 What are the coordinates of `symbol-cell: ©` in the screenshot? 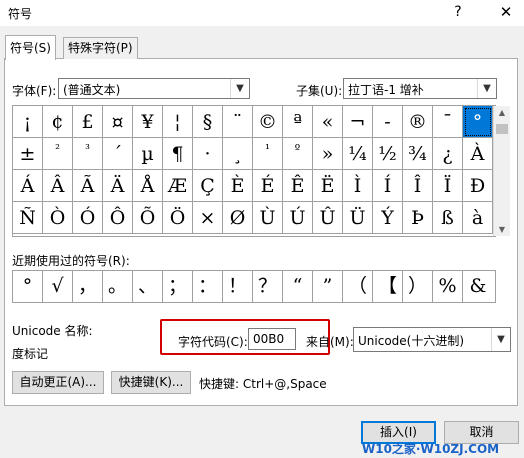 It's located at (268, 122).